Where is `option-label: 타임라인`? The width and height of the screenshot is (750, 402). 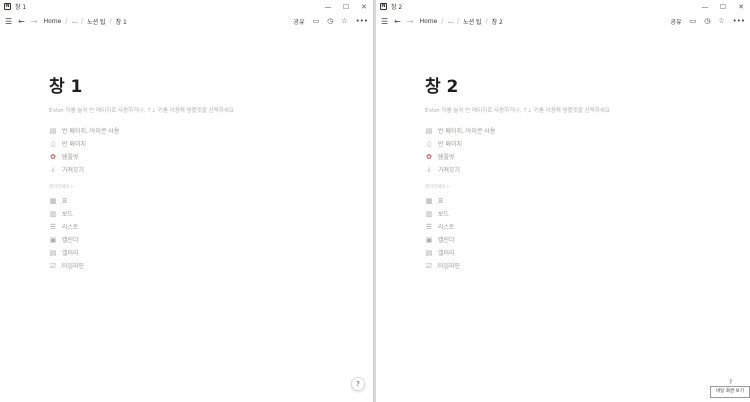 option-label: 타임라인 is located at coordinates (73, 266).